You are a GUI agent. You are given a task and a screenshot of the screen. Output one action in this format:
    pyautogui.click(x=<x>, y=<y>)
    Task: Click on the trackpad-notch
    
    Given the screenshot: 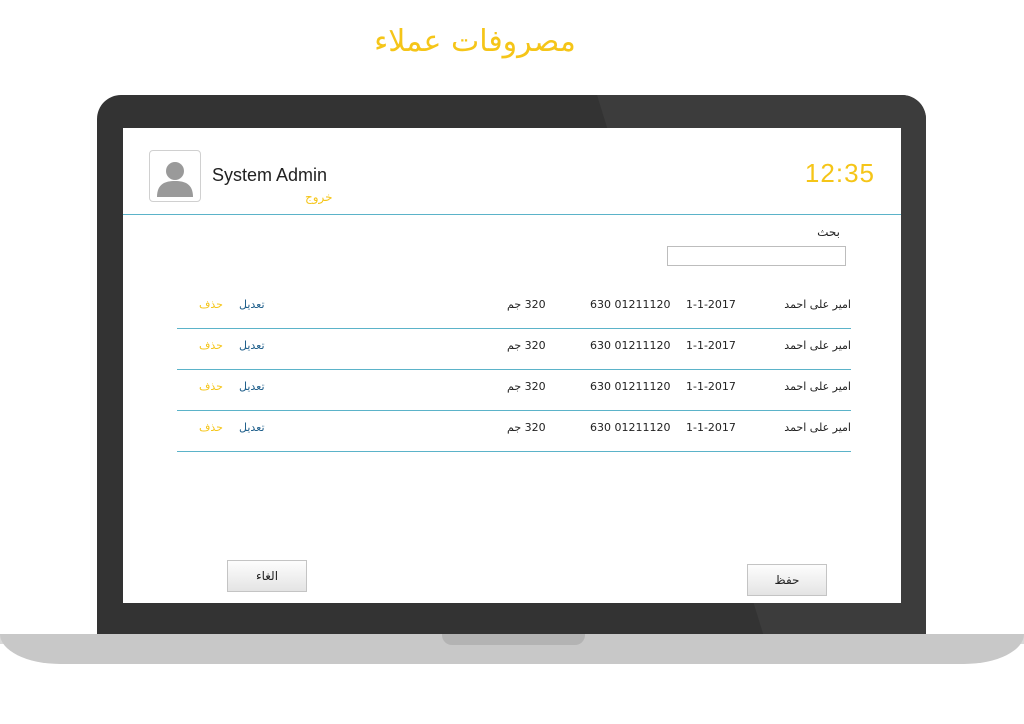 What is the action you would take?
    pyautogui.click(x=513, y=639)
    